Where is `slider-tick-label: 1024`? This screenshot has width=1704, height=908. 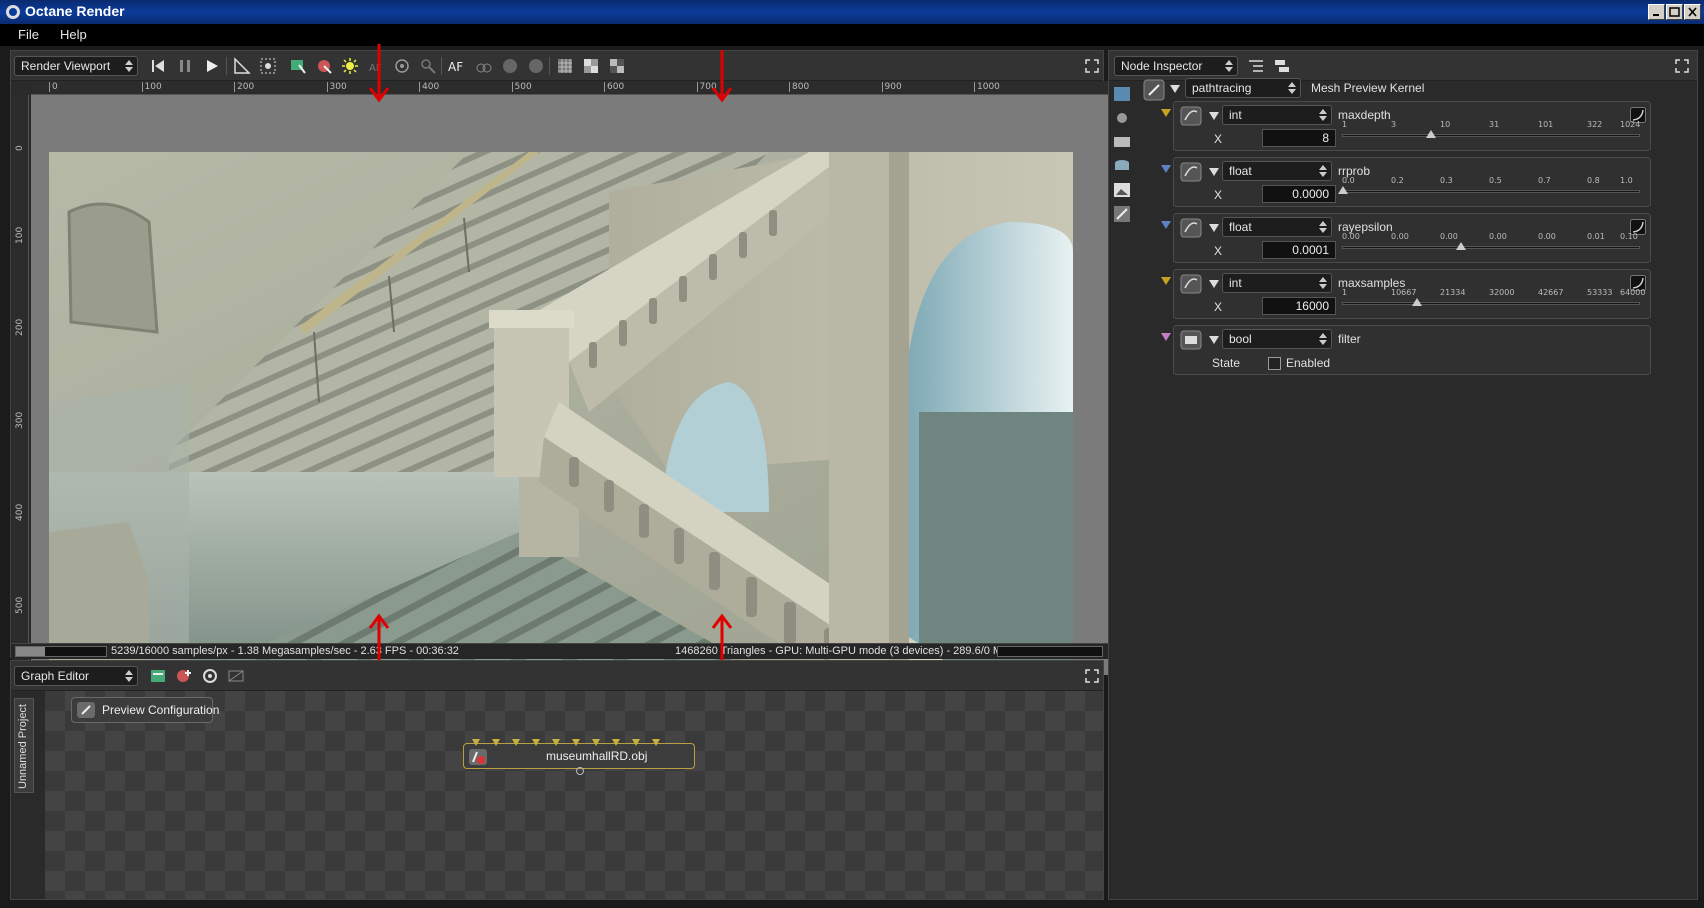 slider-tick-label: 1024 is located at coordinates (1630, 124).